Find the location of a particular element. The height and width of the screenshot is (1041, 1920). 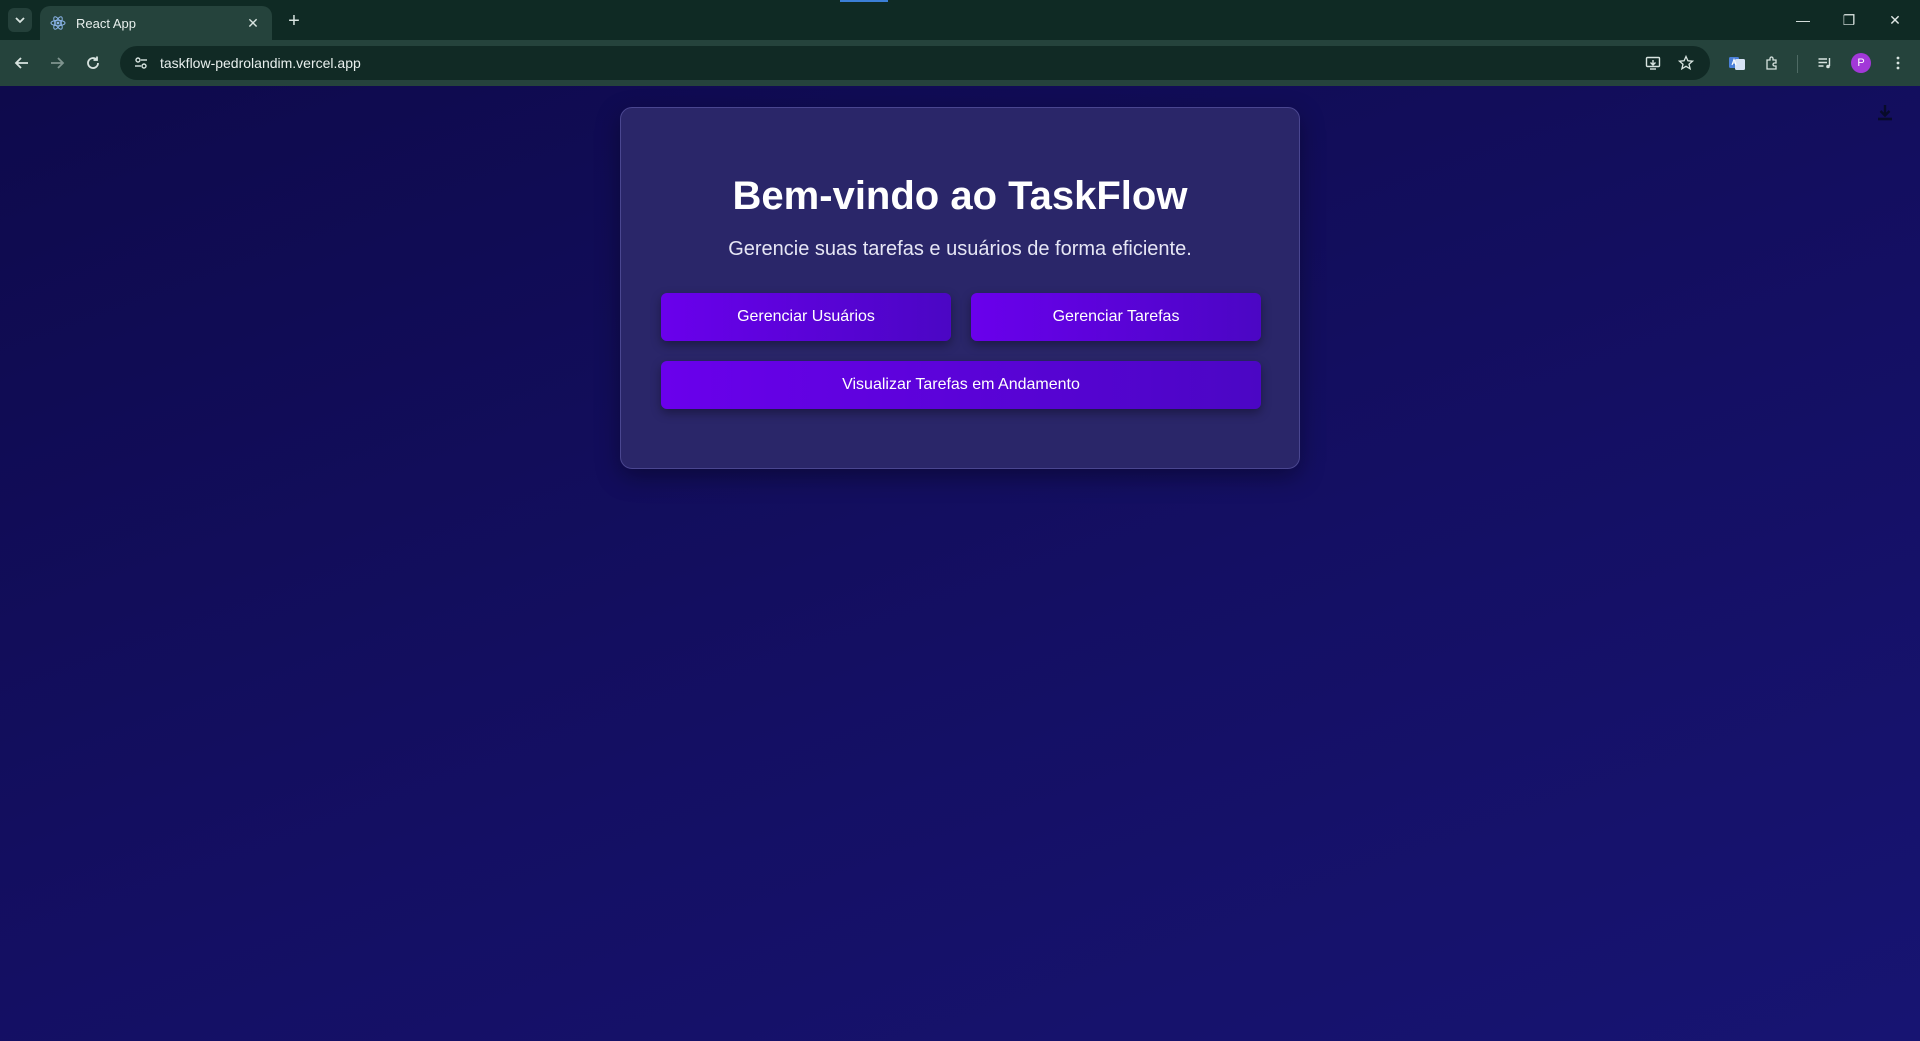

extensions-puzzle-icon is located at coordinates (1772, 63).